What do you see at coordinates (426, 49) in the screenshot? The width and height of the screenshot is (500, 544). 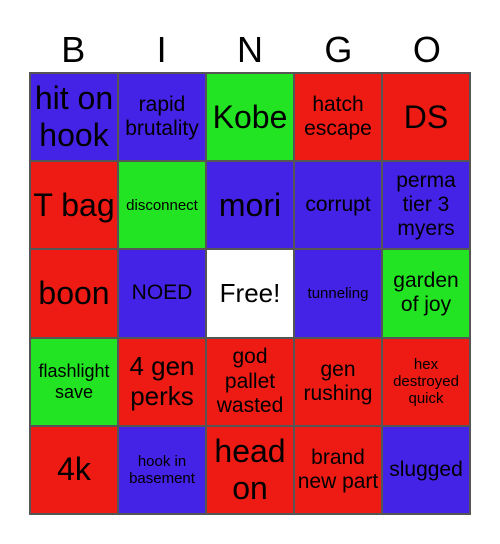 I see `header-letter: O` at bounding box center [426, 49].